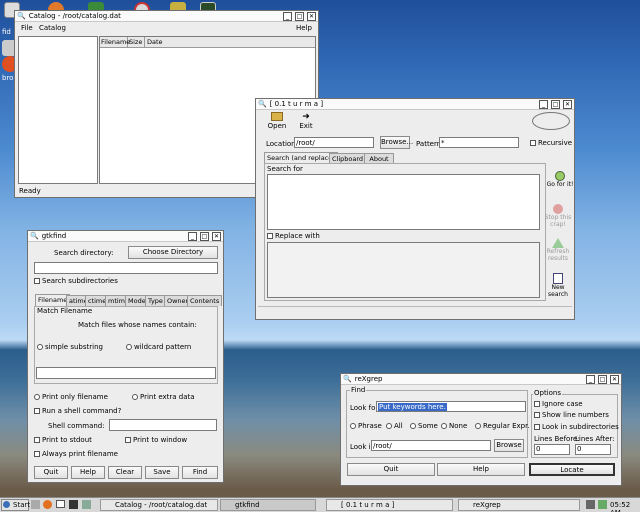 The height and width of the screenshot is (512, 640). I want to click on stop-button: Stop this crap!, so click(558, 216).